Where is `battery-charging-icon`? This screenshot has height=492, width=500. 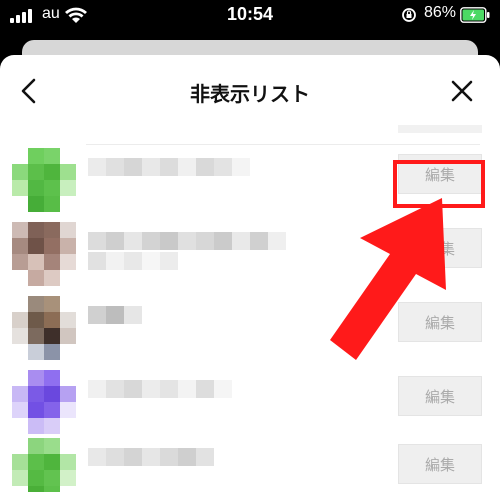 battery-charging-icon is located at coordinates (475, 15).